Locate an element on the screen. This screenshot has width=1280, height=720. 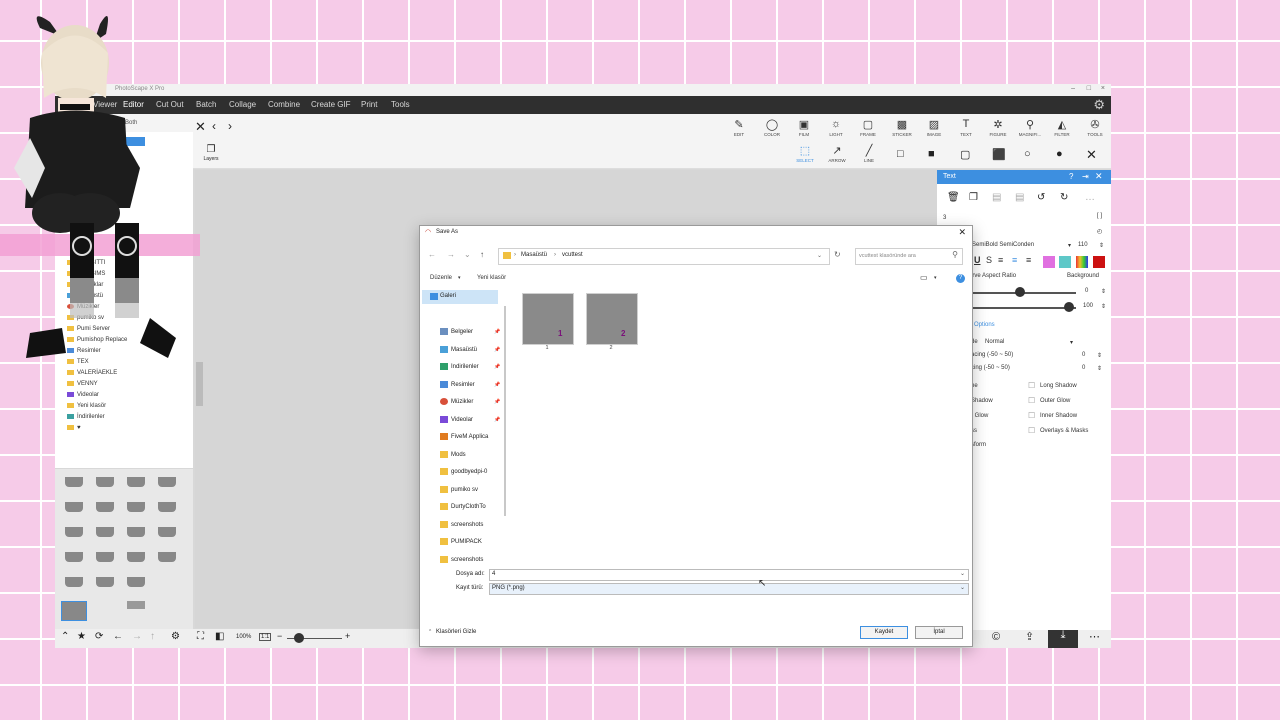
refresh-icon: ↻ is located at coordinates (837, 254).